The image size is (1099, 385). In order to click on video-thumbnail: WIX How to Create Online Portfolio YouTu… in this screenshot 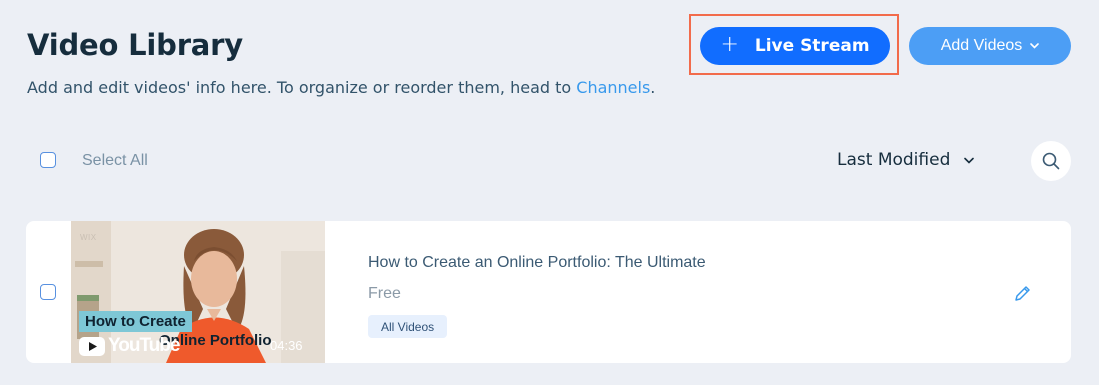, I will do `click(198, 292)`.